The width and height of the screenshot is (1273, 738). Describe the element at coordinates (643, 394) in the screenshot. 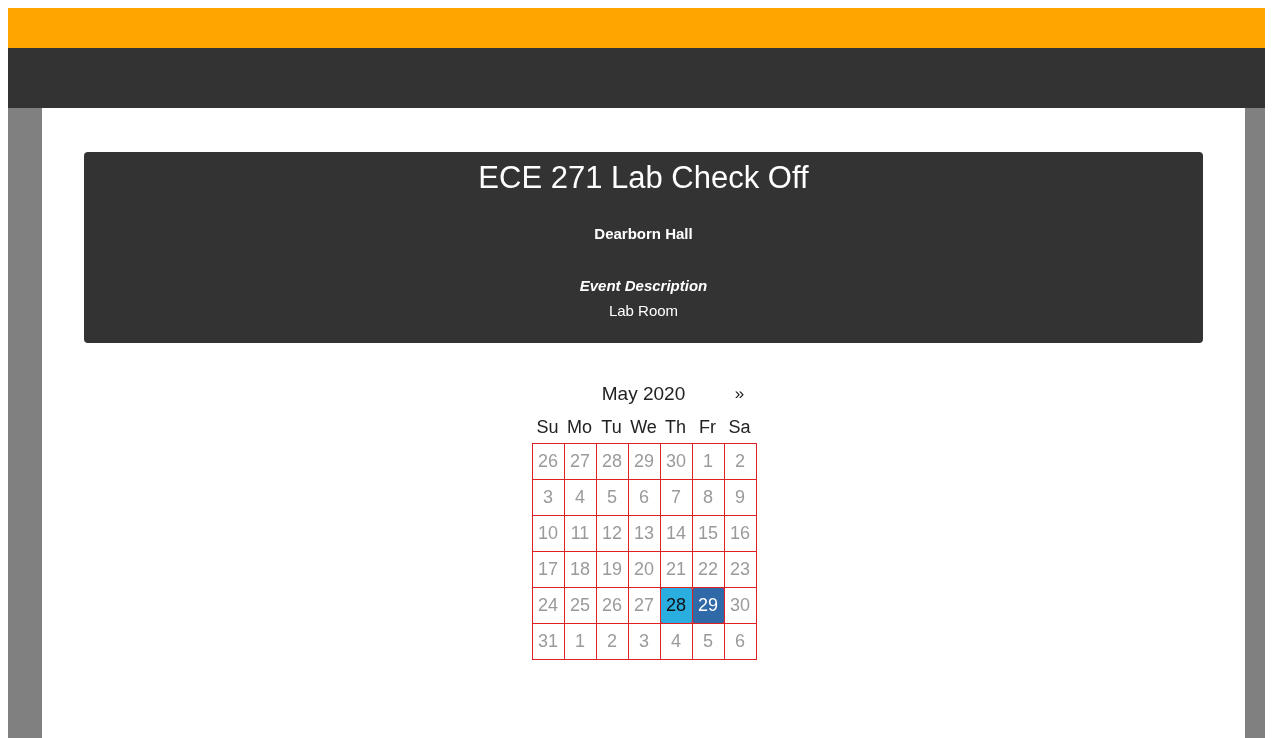

I see `month-title: May 2020` at that location.